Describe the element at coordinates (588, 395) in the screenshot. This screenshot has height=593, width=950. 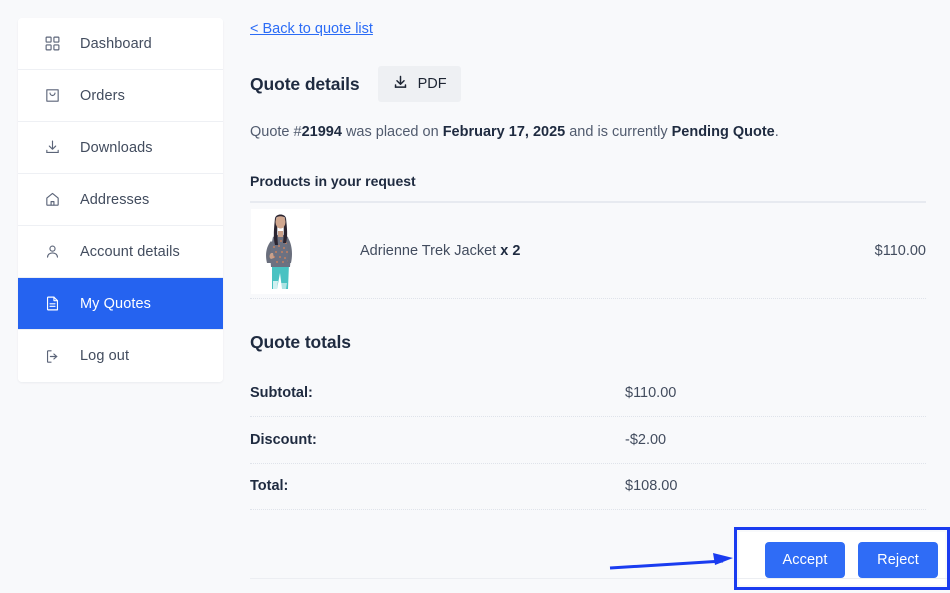
I see `totals-row-subtotal: Subtotal: $110.00` at that location.